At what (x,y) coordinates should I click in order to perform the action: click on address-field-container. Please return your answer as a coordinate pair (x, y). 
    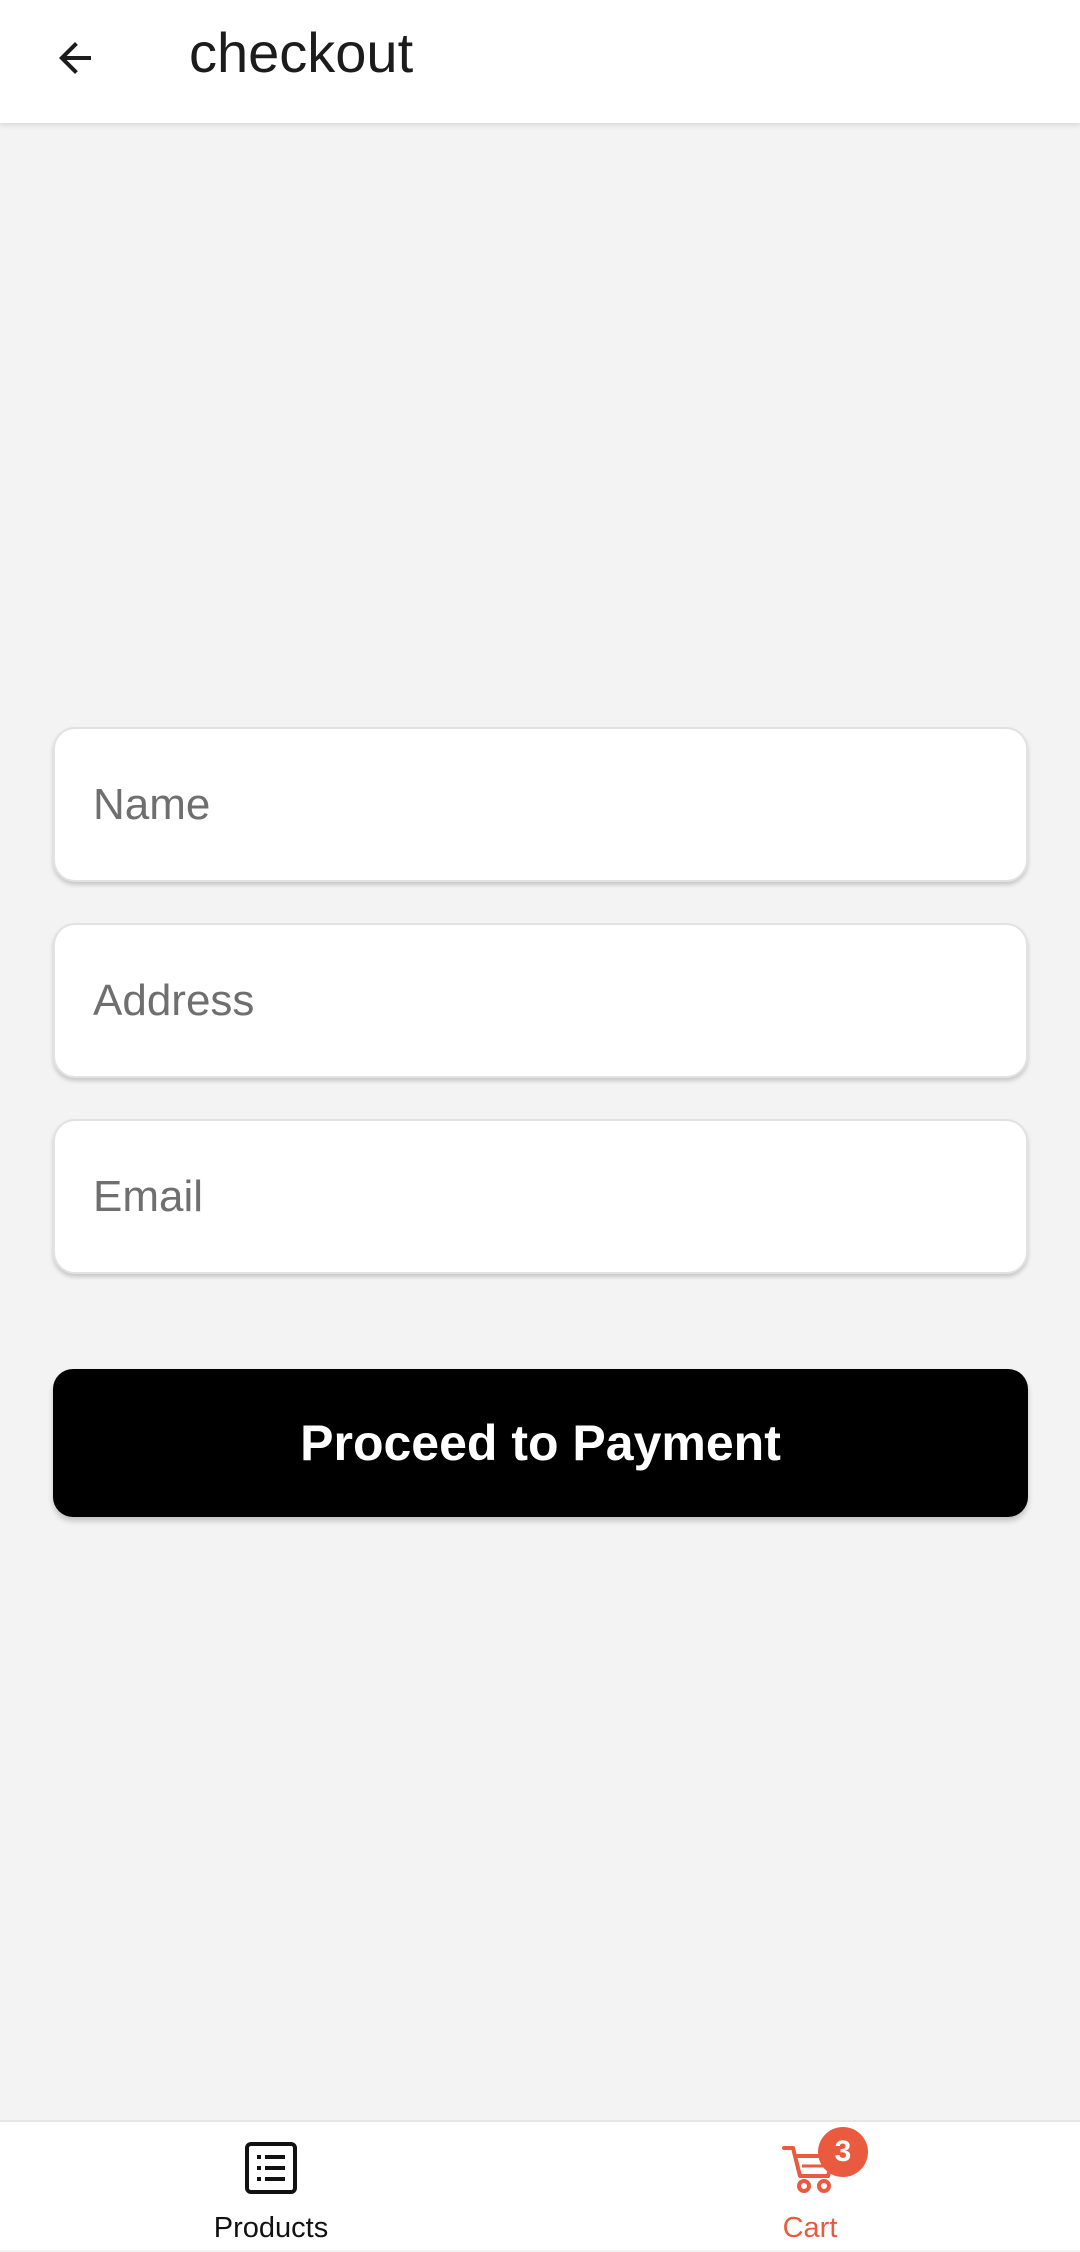
    Looking at the image, I should click on (540, 1000).